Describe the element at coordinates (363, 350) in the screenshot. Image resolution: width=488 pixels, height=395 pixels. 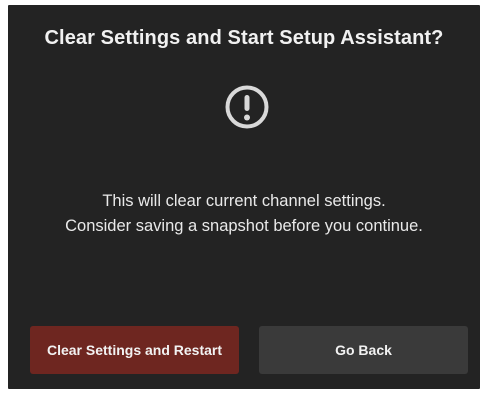
I see `go-back-button: Go Back` at that location.